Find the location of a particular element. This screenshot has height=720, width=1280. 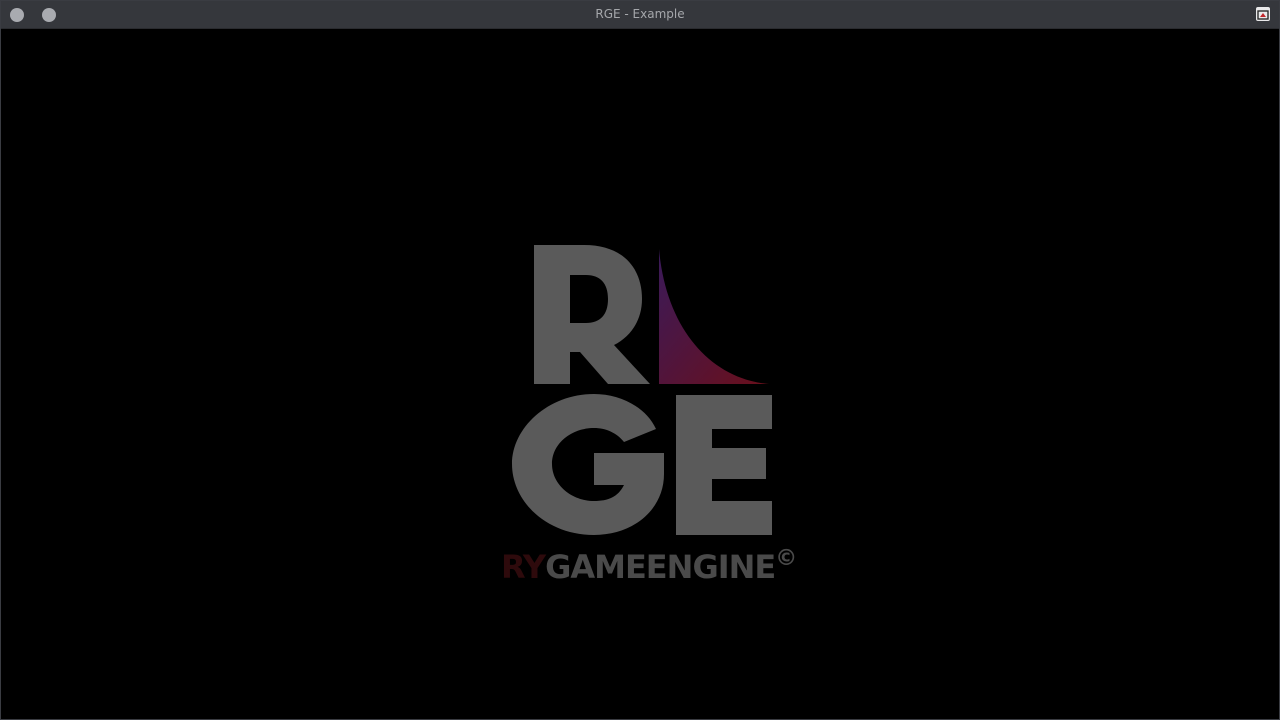

logo-accent-shape is located at coordinates (714, 316).